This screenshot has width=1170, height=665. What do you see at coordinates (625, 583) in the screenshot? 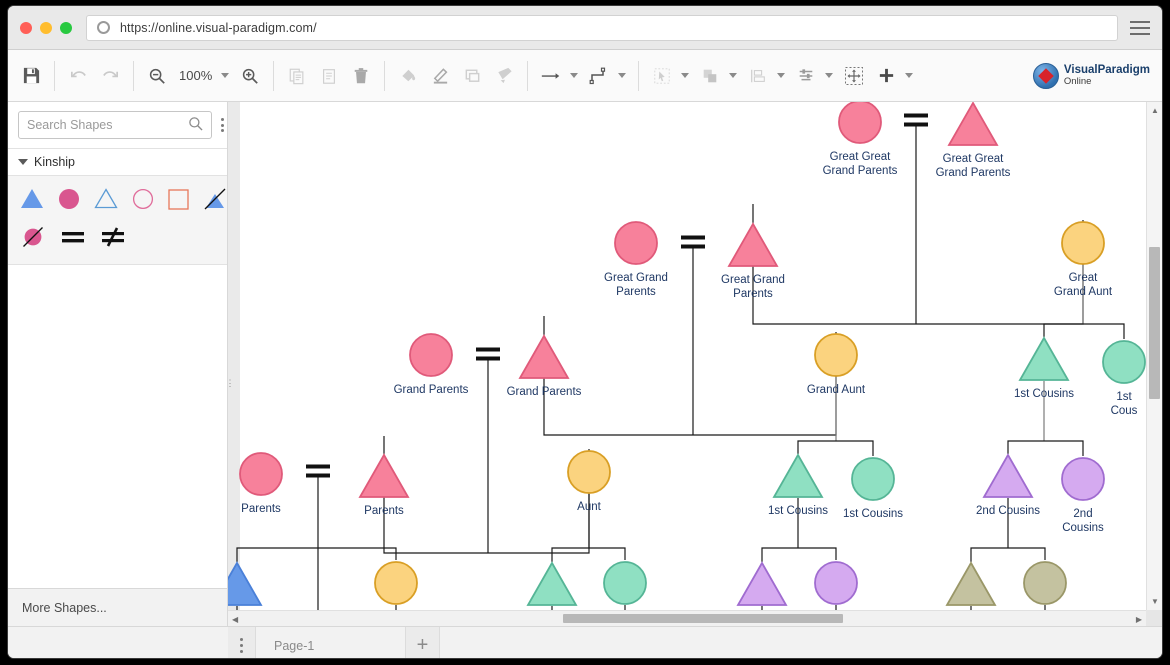
I see `diagram-node-b-mint2` at bounding box center [625, 583].